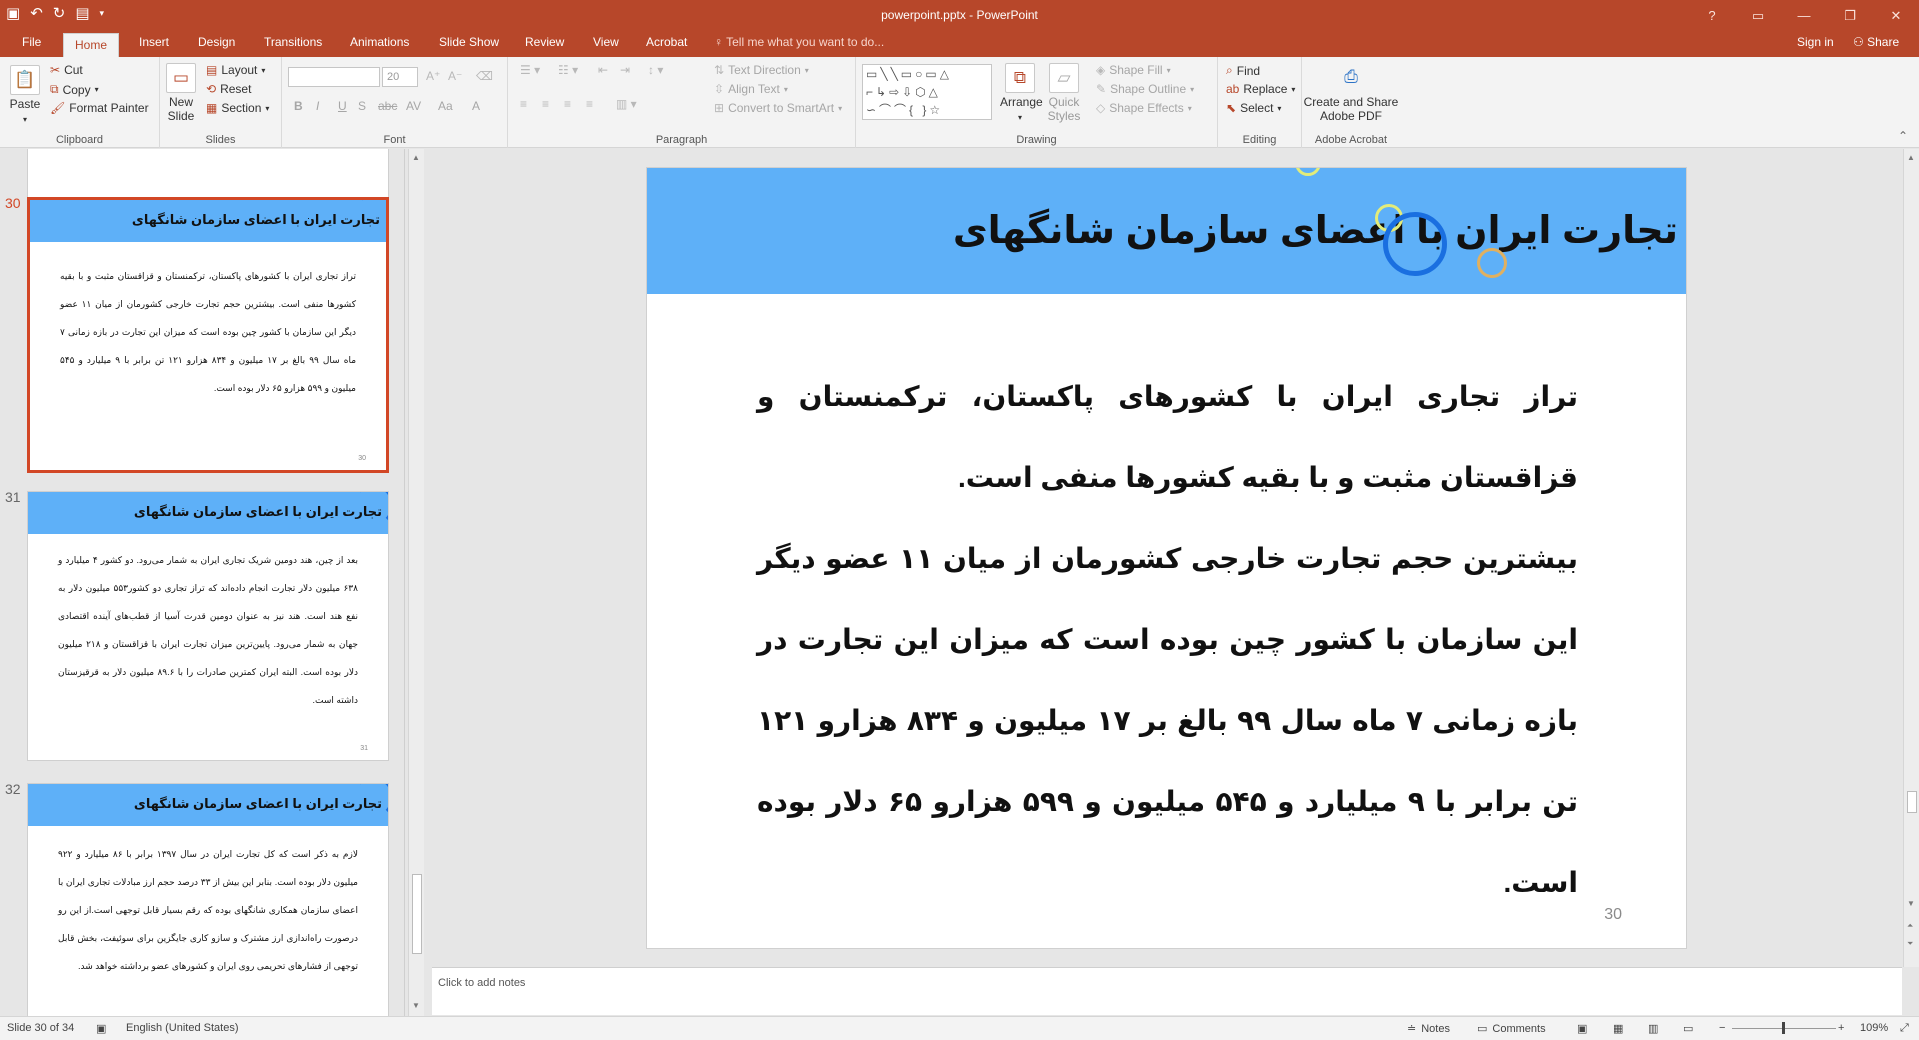 Image resolution: width=1919 pixels, height=1040 pixels. Describe the element at coordinates (720, 42) in the screenshot. I see `lightbulb-icon: ♀` at that location.